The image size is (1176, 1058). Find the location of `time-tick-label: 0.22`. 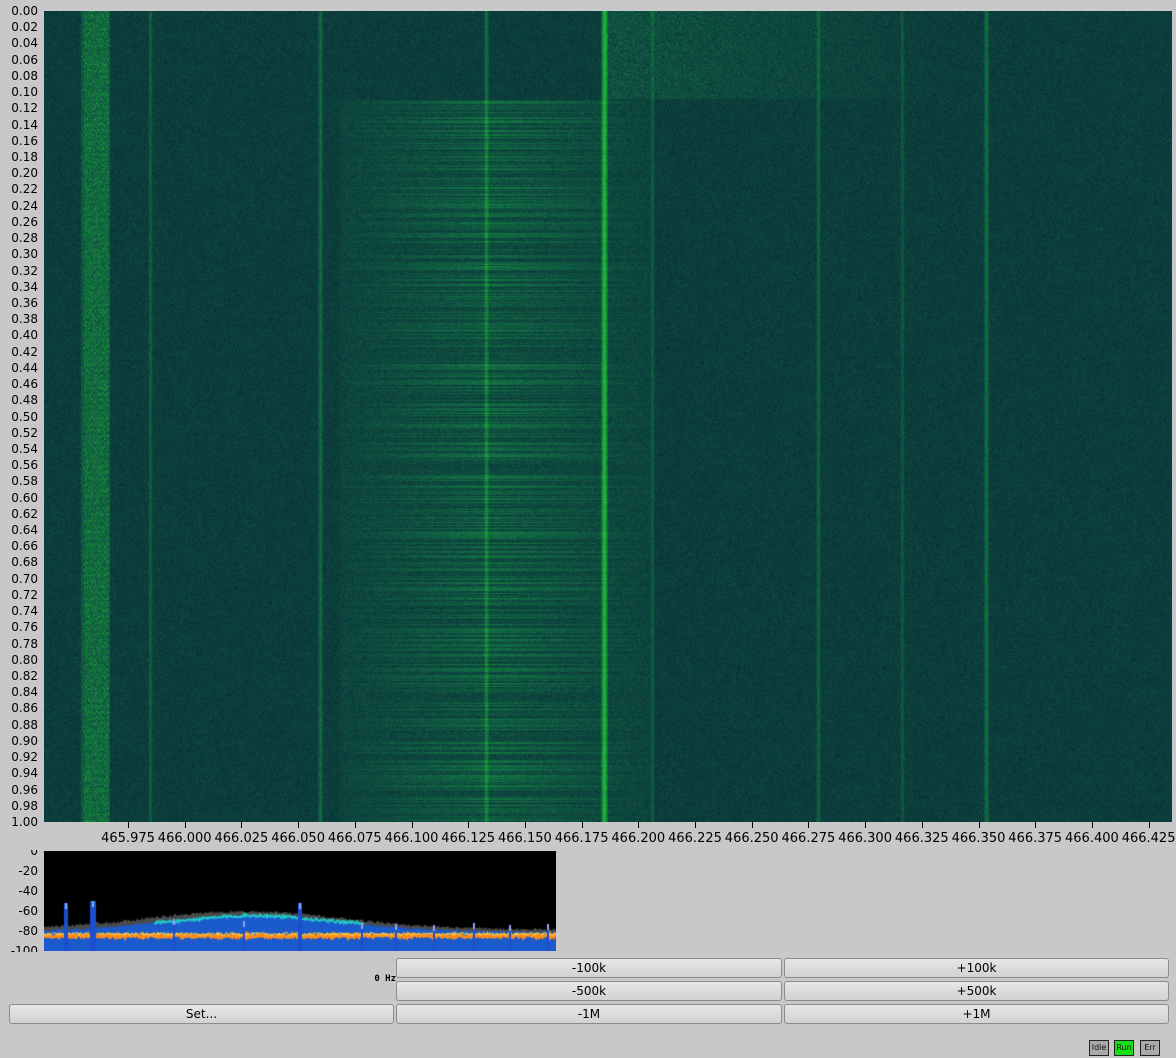

time-tick-label: 0.22 is located at coordinates (24, 189).